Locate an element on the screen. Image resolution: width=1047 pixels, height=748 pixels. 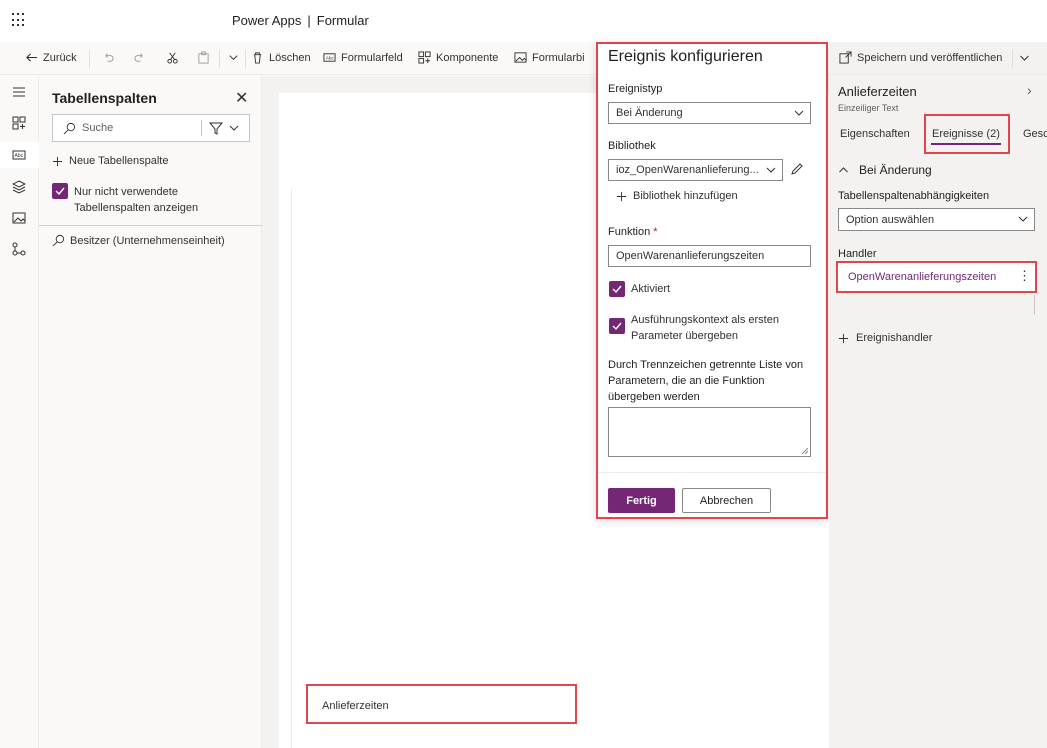
right-command-bar: Speichern und veröffentlichen is located at coordinates (938, 58).